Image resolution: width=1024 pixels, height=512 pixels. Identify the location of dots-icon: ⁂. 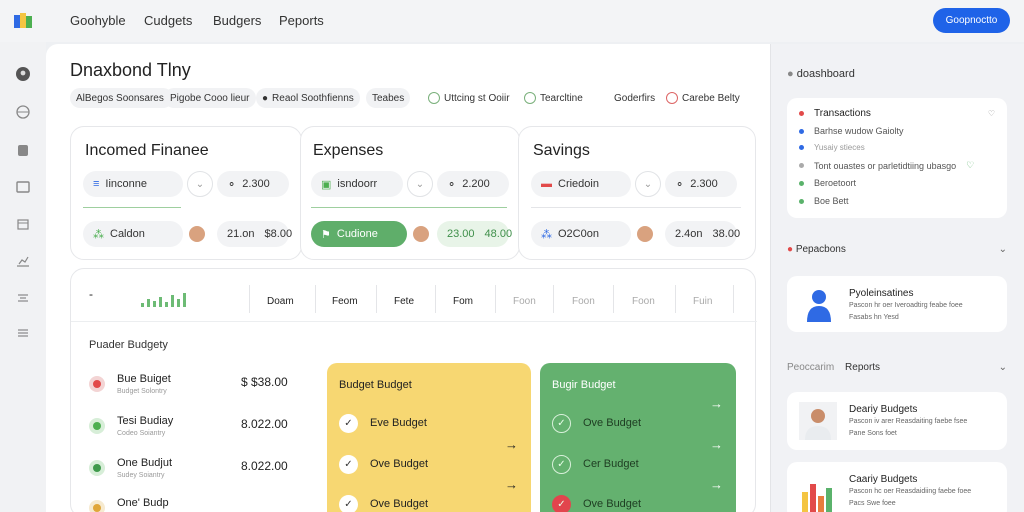
(98, 234).